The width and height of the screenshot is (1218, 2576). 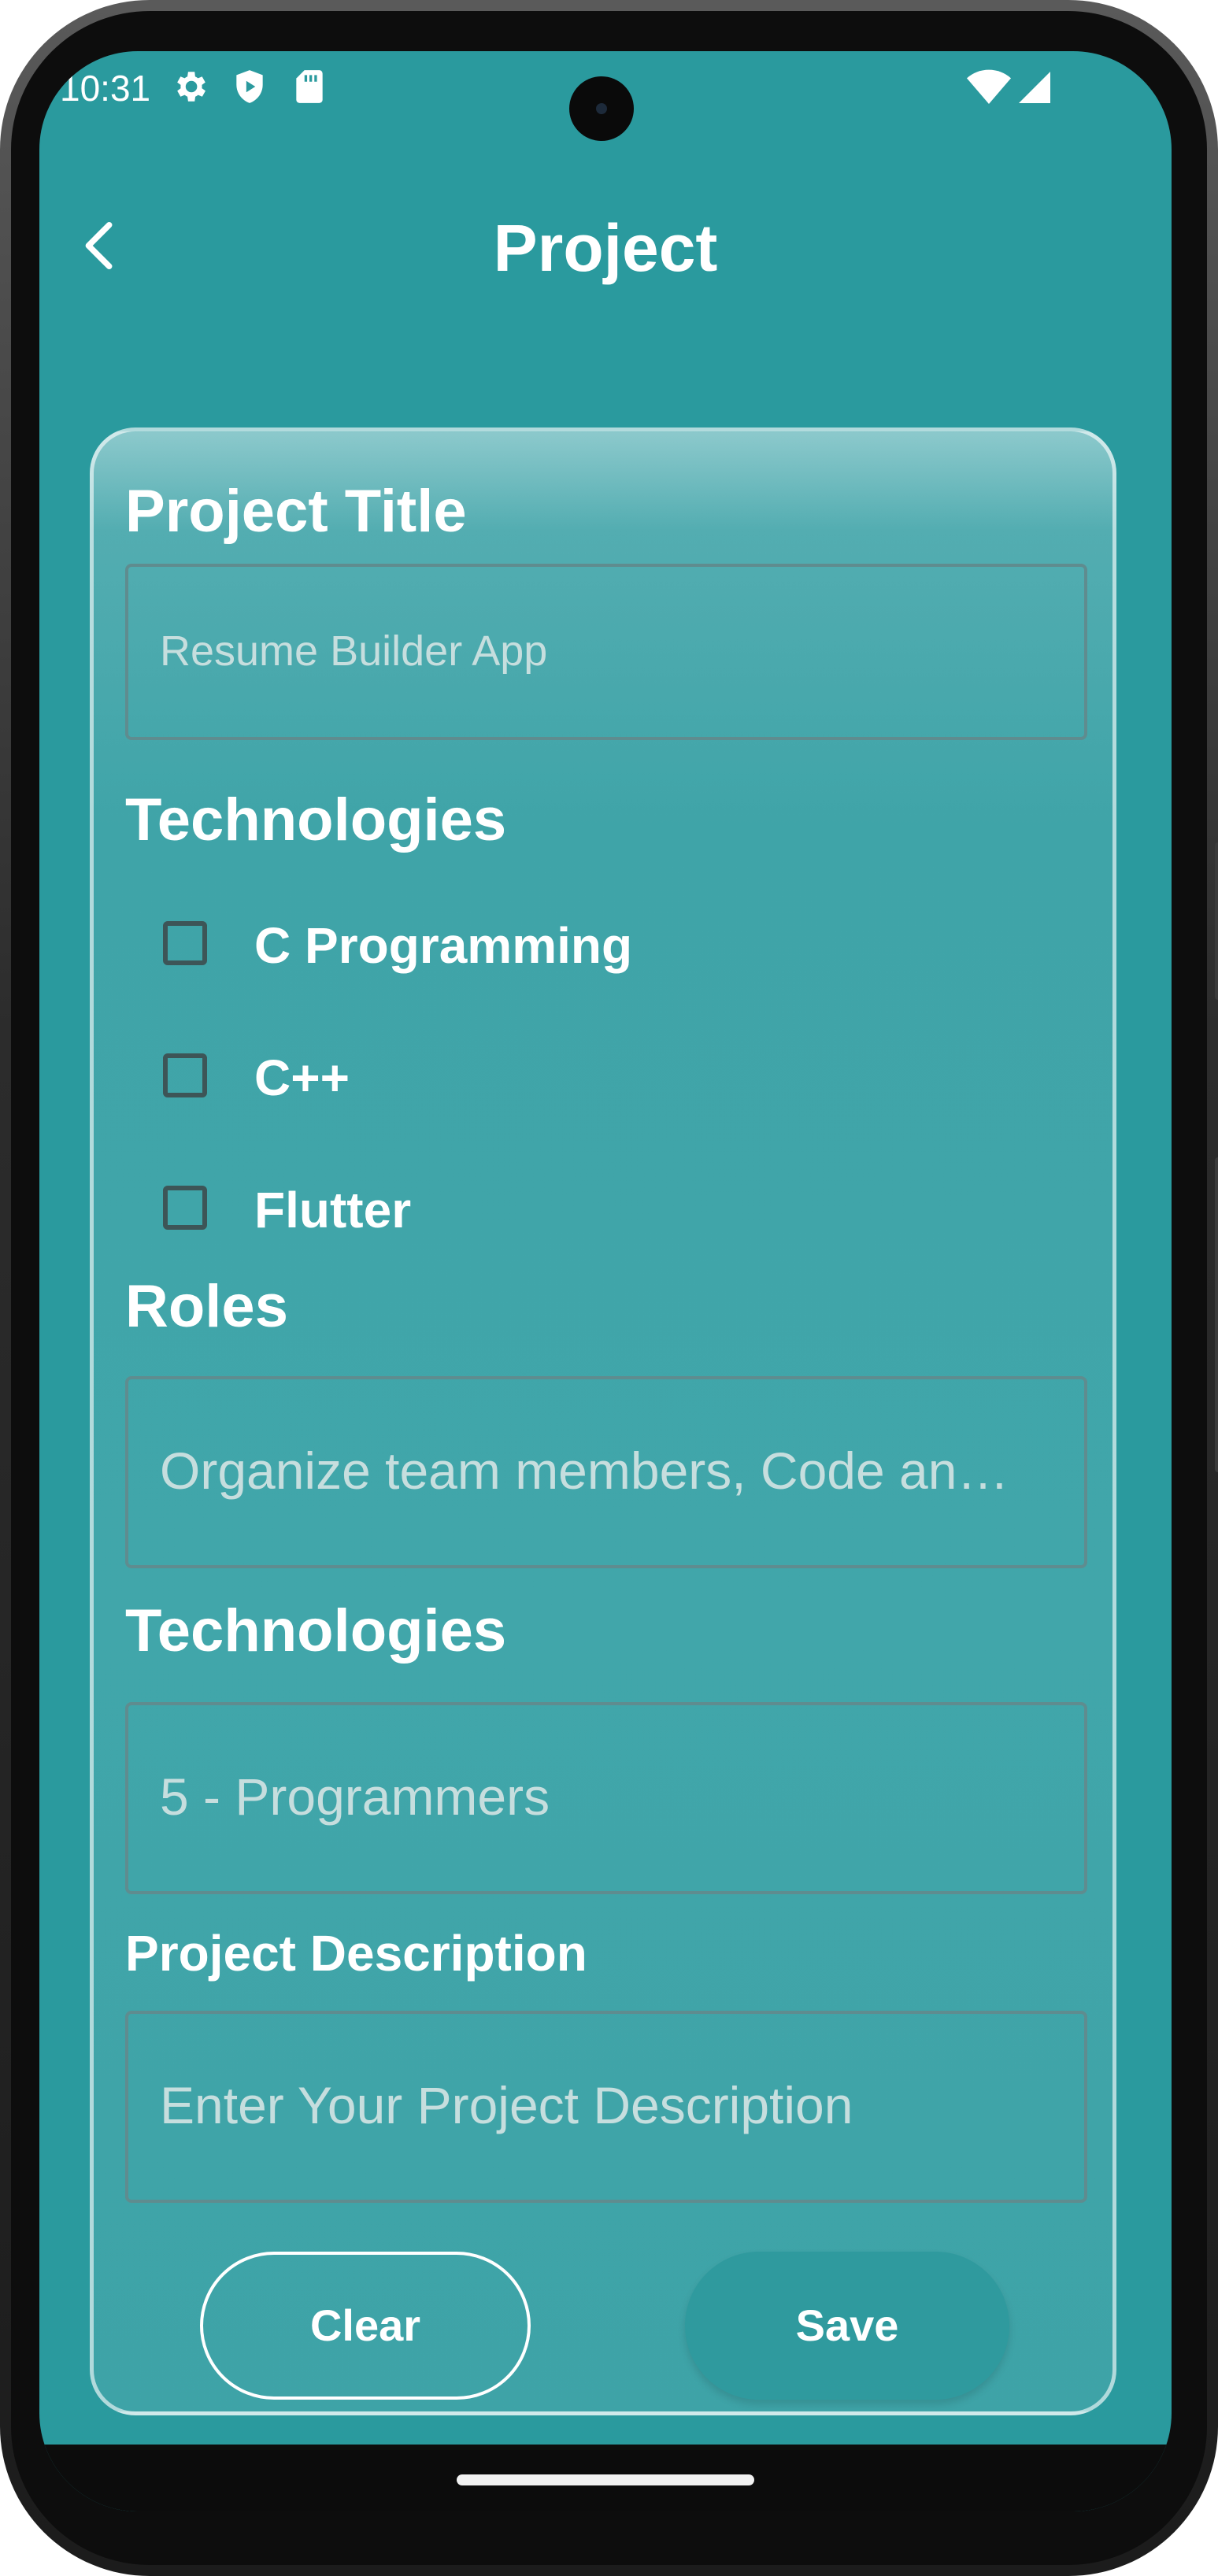 I want to click on home-gesture-handle, so click(x=605, y=2479).